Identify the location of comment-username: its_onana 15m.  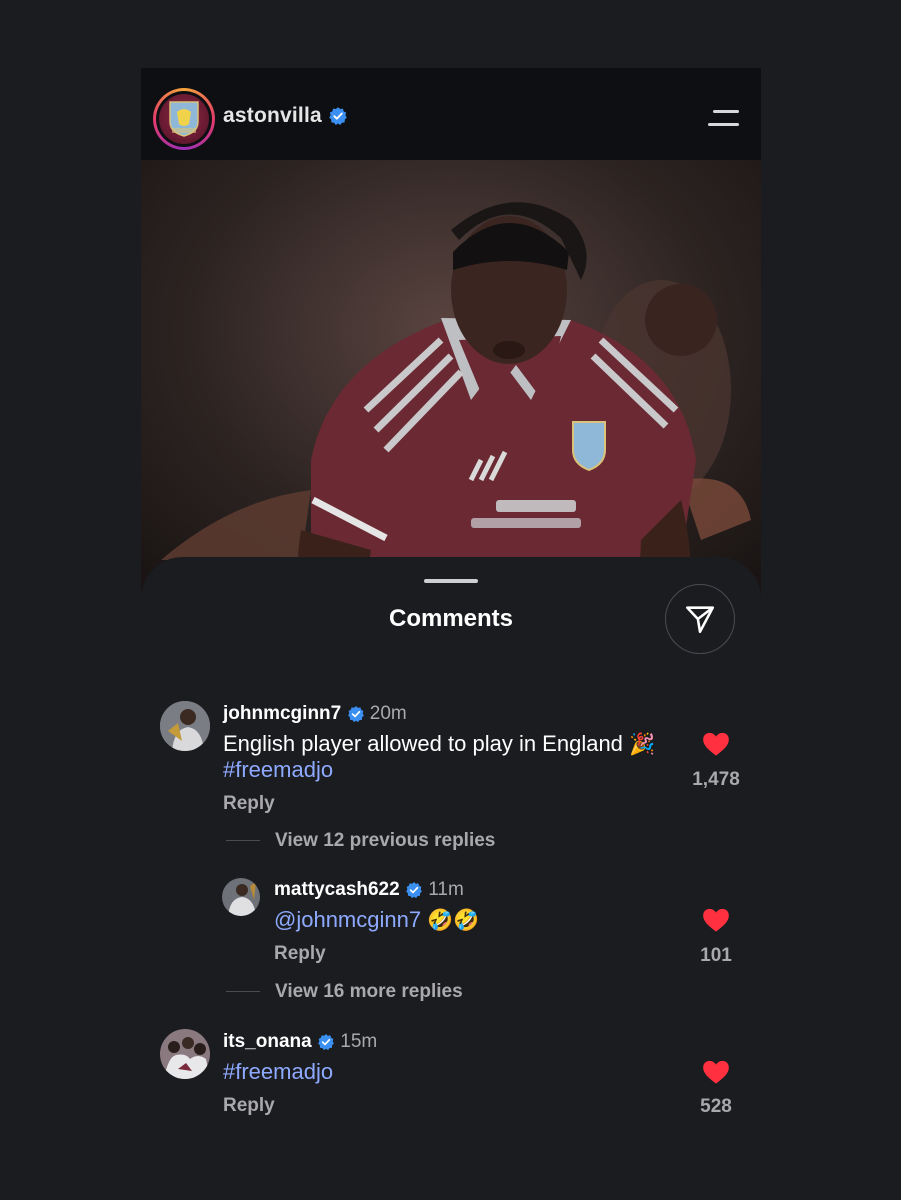
(300, 1042).